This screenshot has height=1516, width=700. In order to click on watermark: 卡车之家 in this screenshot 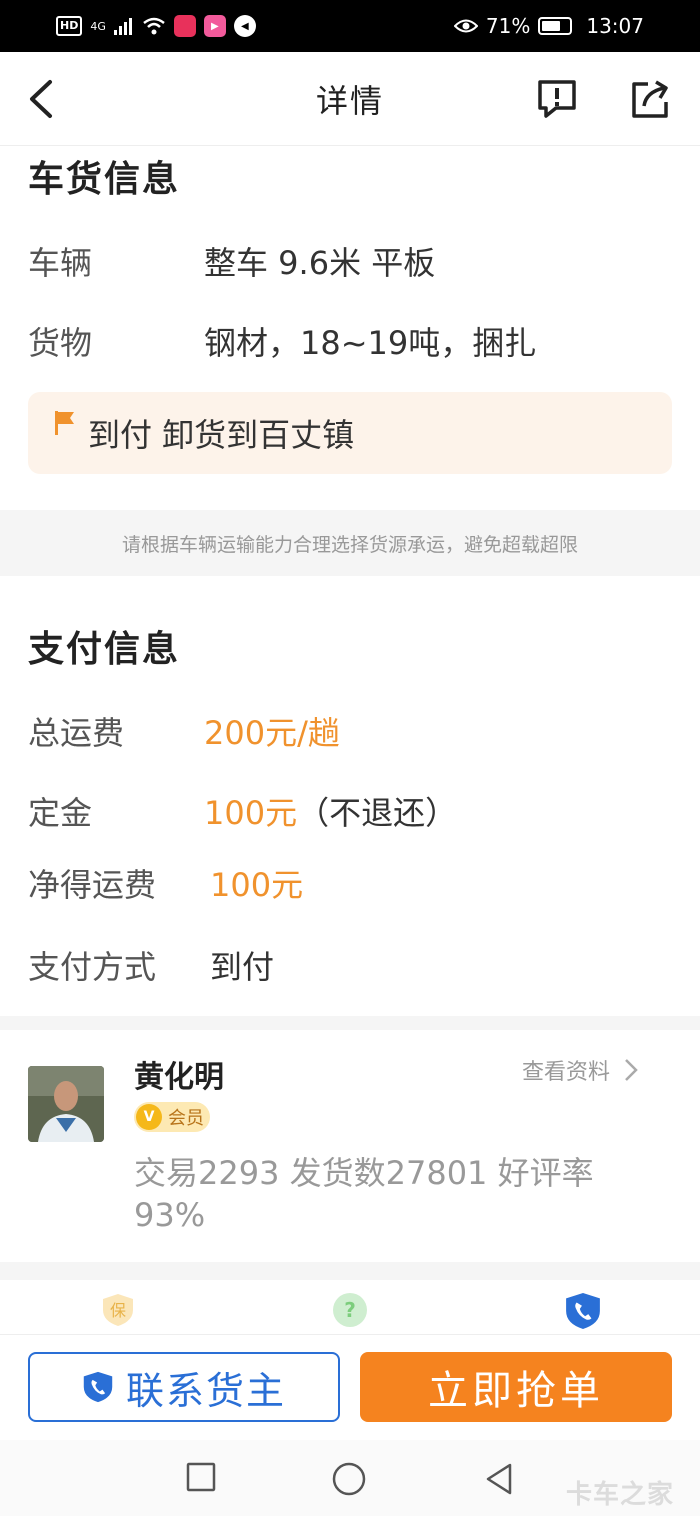, I will do `click(620, 1495)`.